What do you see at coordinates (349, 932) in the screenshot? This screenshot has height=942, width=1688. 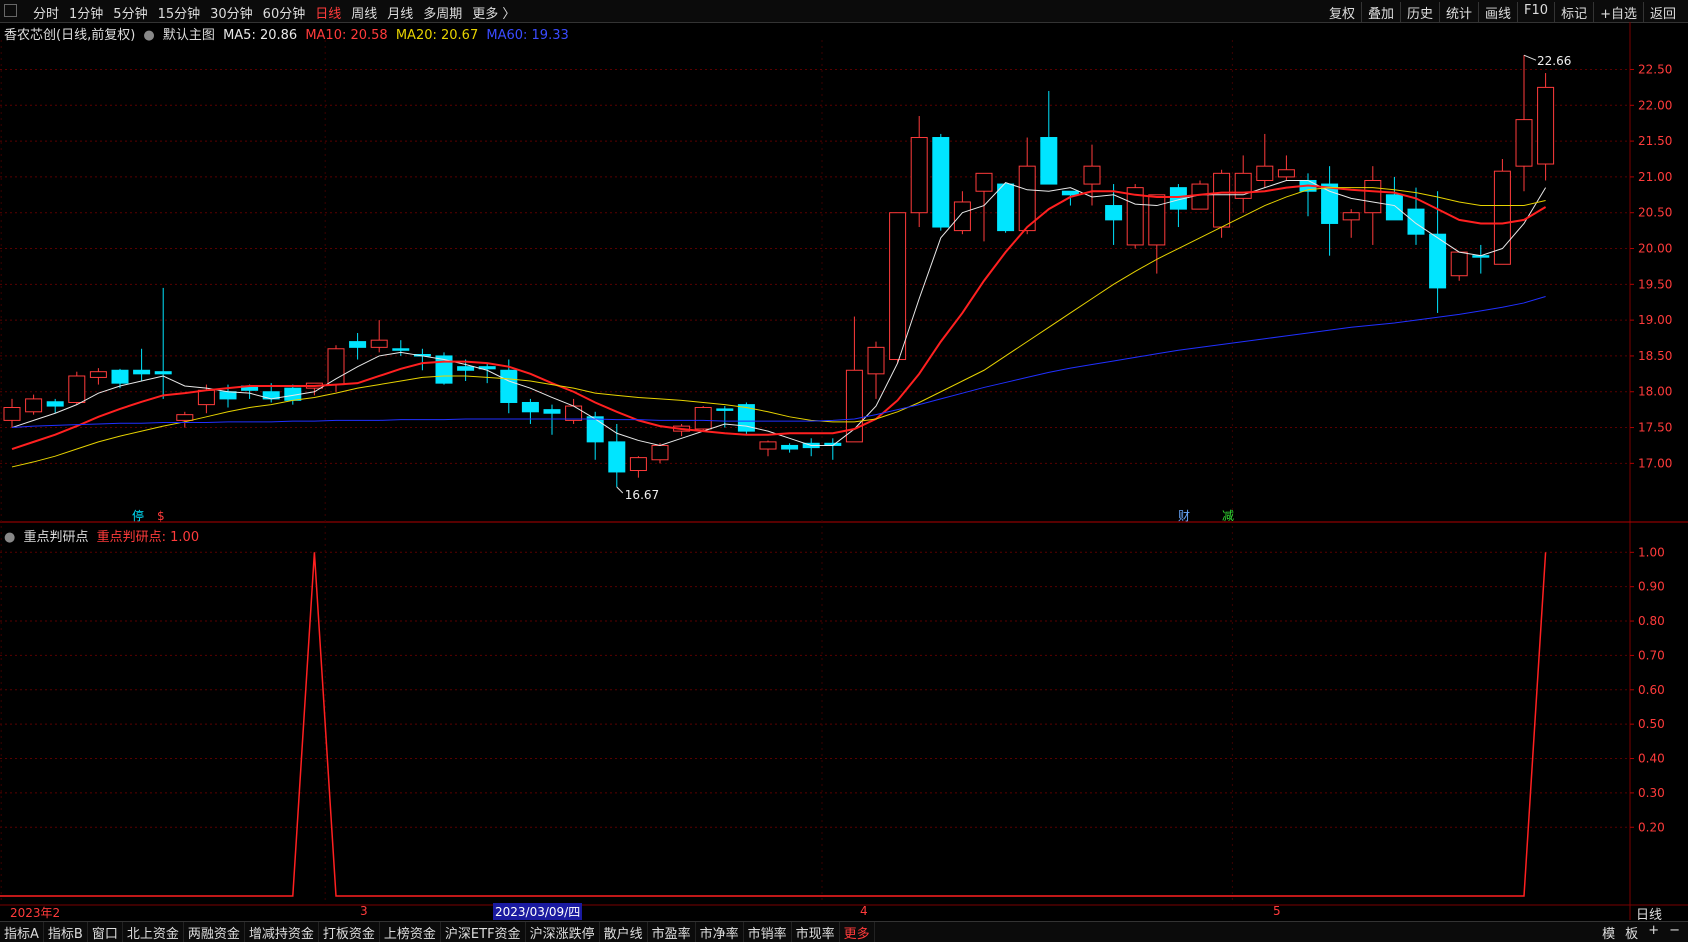 I see `bottom-tab-6: 打板资金` at bounding box center [349, 932].